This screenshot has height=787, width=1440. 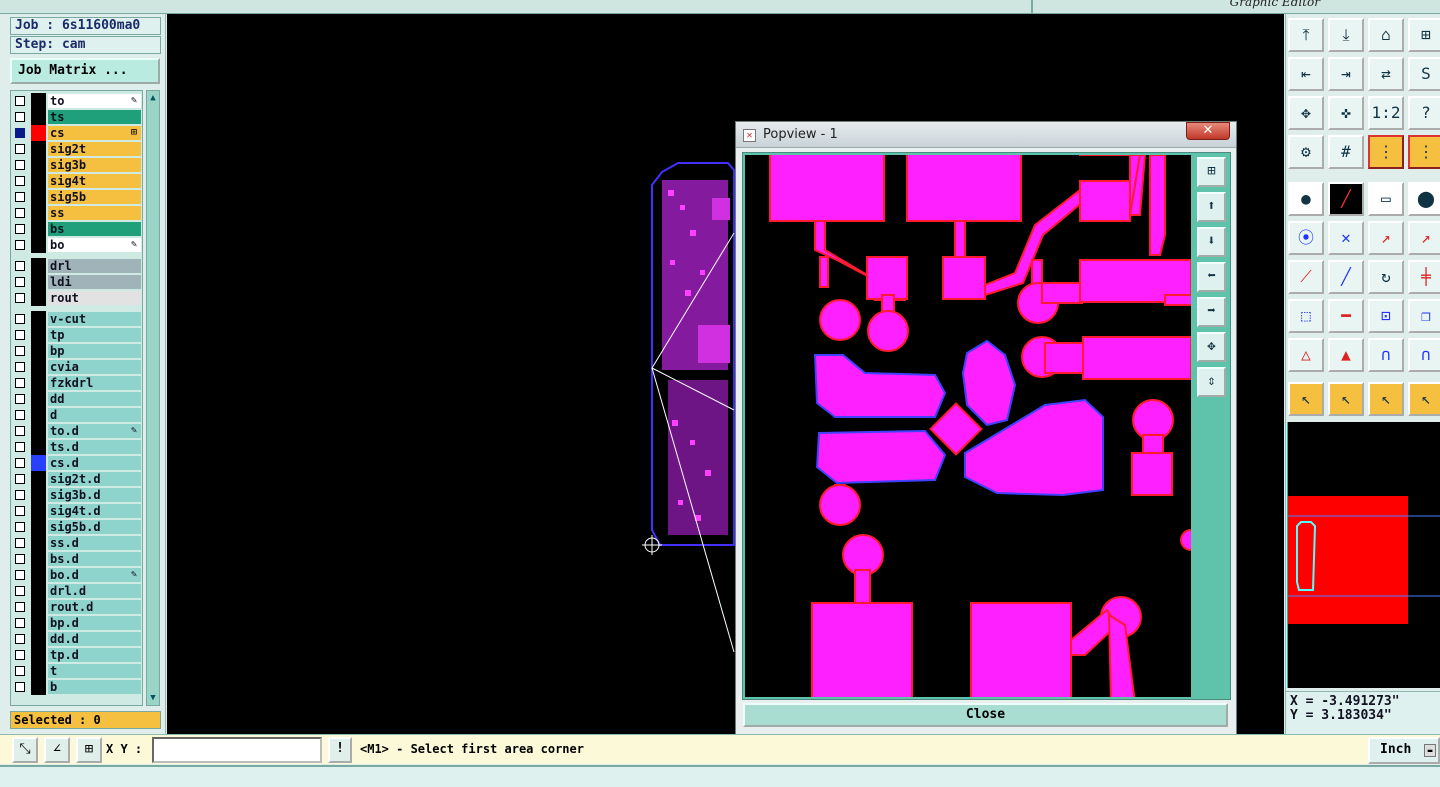 I want to click on net-trace-icon: ⋮, so click(x=1424, y=152).